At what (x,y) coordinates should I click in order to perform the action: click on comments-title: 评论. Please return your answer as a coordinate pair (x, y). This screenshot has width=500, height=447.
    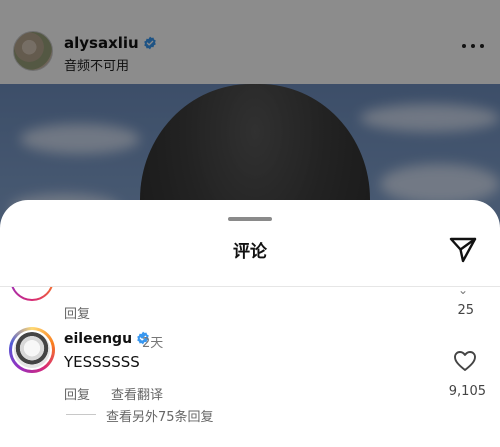
    Looking at the image, I should click on (250, 252).